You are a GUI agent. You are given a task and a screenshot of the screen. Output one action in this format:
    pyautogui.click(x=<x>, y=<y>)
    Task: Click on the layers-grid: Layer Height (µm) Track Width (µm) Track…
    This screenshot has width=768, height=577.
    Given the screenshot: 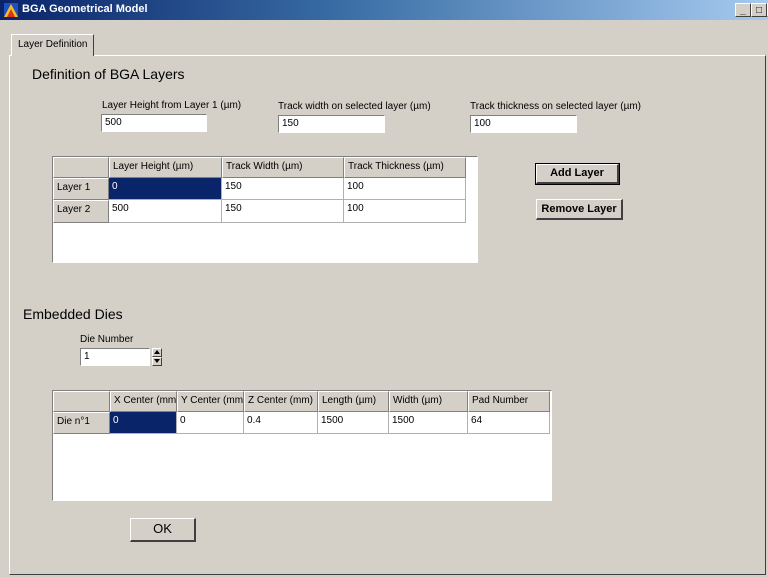 What is the action you would take?
    pyautogui.click(x=265, y=209)
    